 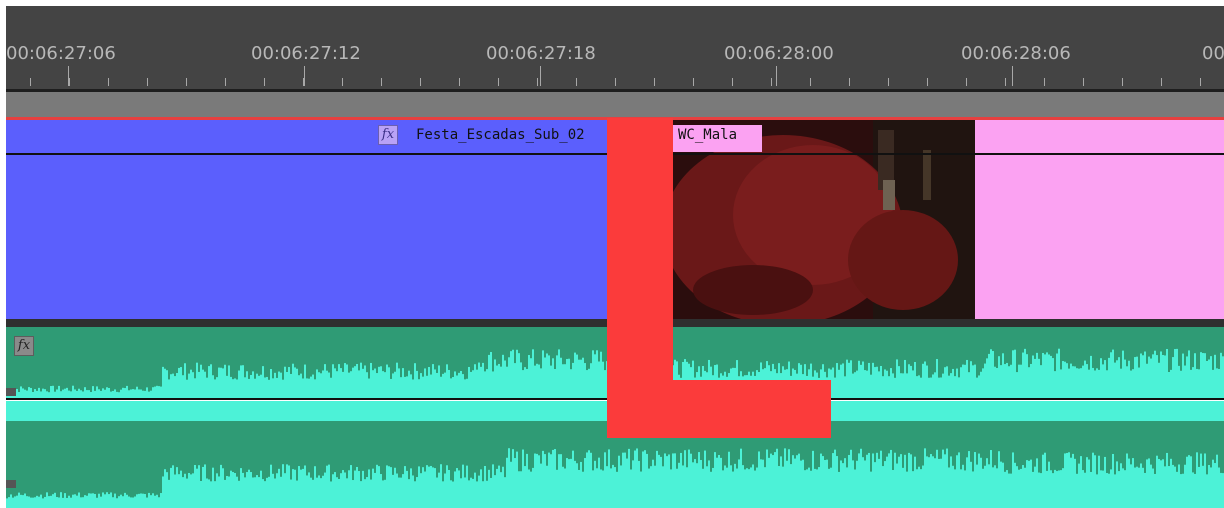 What do you see at coordinates (615, 104) in the screenshot?
I see `work-area-bar` at bounding box center [615, 104].